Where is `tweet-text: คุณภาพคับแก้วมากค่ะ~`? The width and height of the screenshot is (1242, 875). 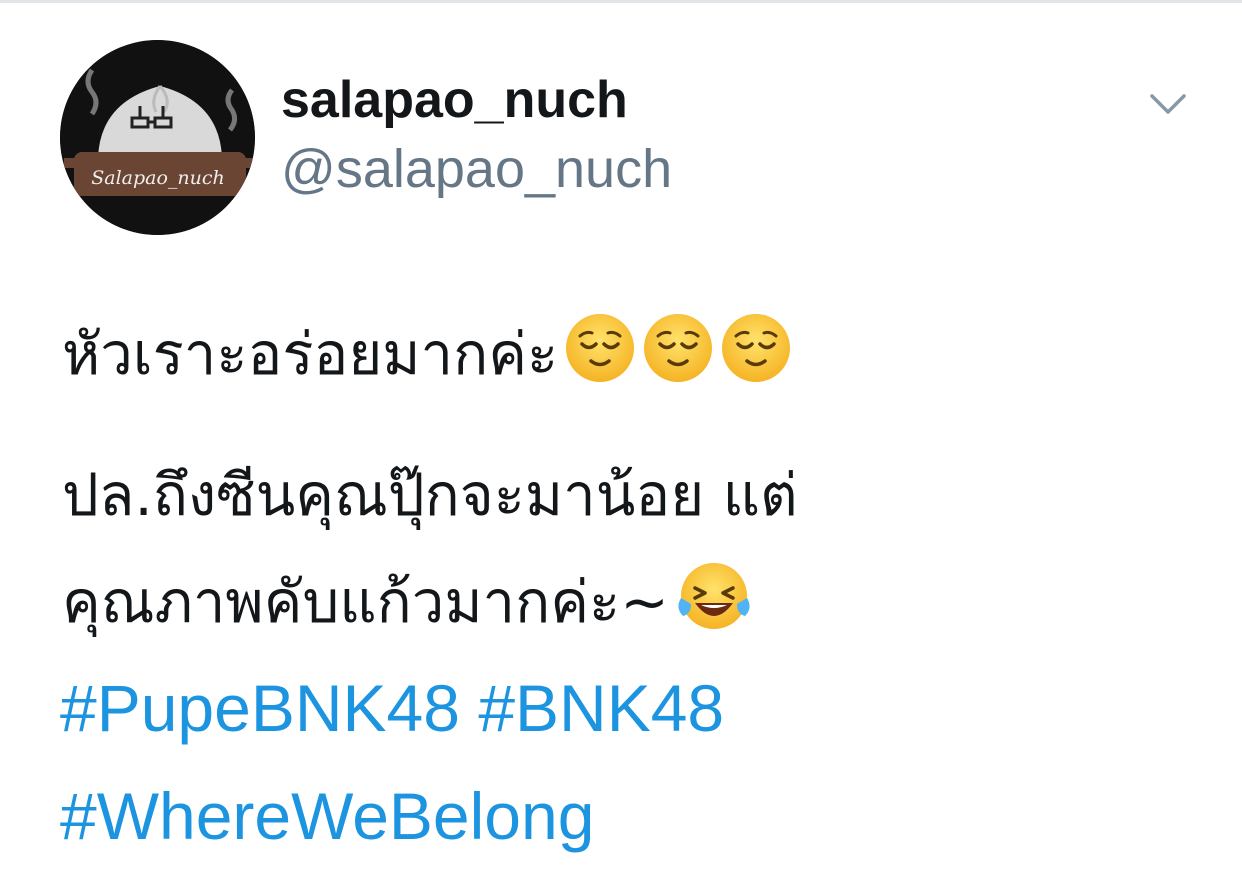
tweet-text: คุณภาพคับแก้วมากค่ะ~ is located at coordinates (365, 602).